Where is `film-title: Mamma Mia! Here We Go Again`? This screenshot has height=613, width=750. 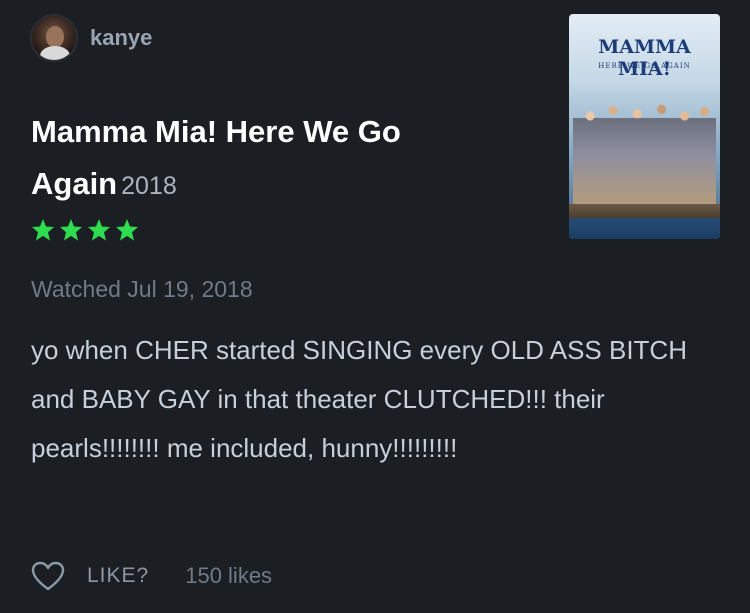
film-title: Mamma Mia! Here We Go Again is located at coordinates (216, 157).